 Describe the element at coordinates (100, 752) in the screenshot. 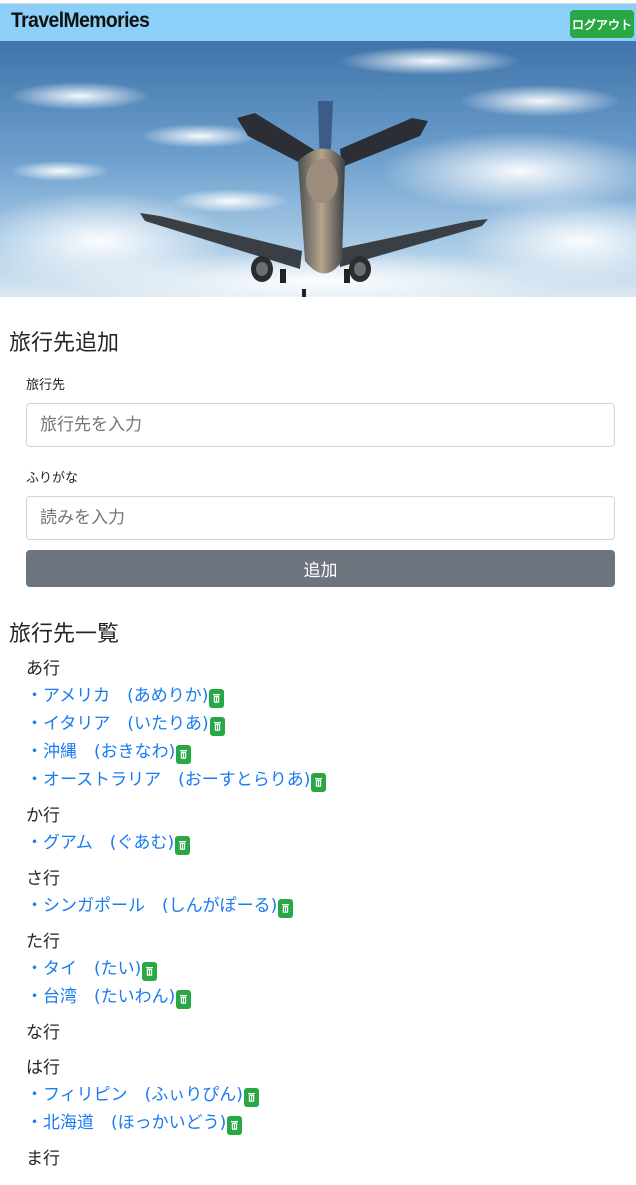

I see `destination-link: ・沖縄 (おきなわ)` at that location.